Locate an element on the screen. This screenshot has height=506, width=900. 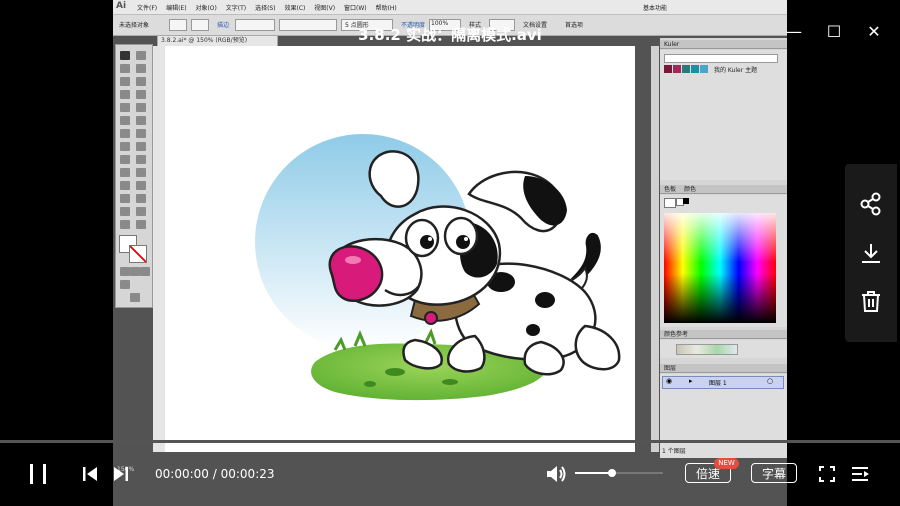
duration: 00:00:23 is located at coordinates (247, 474).